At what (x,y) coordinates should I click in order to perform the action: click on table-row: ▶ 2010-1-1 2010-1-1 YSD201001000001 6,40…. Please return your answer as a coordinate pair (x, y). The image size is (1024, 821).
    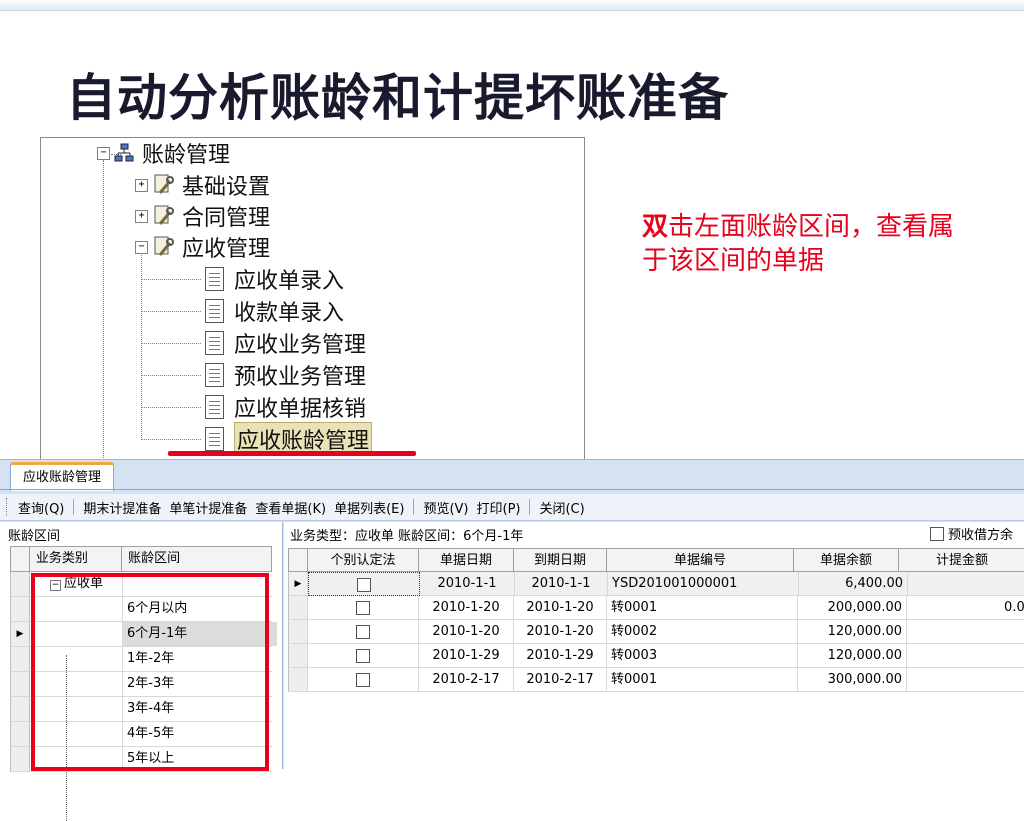
    Looking at the image, I should click on (656, 584).